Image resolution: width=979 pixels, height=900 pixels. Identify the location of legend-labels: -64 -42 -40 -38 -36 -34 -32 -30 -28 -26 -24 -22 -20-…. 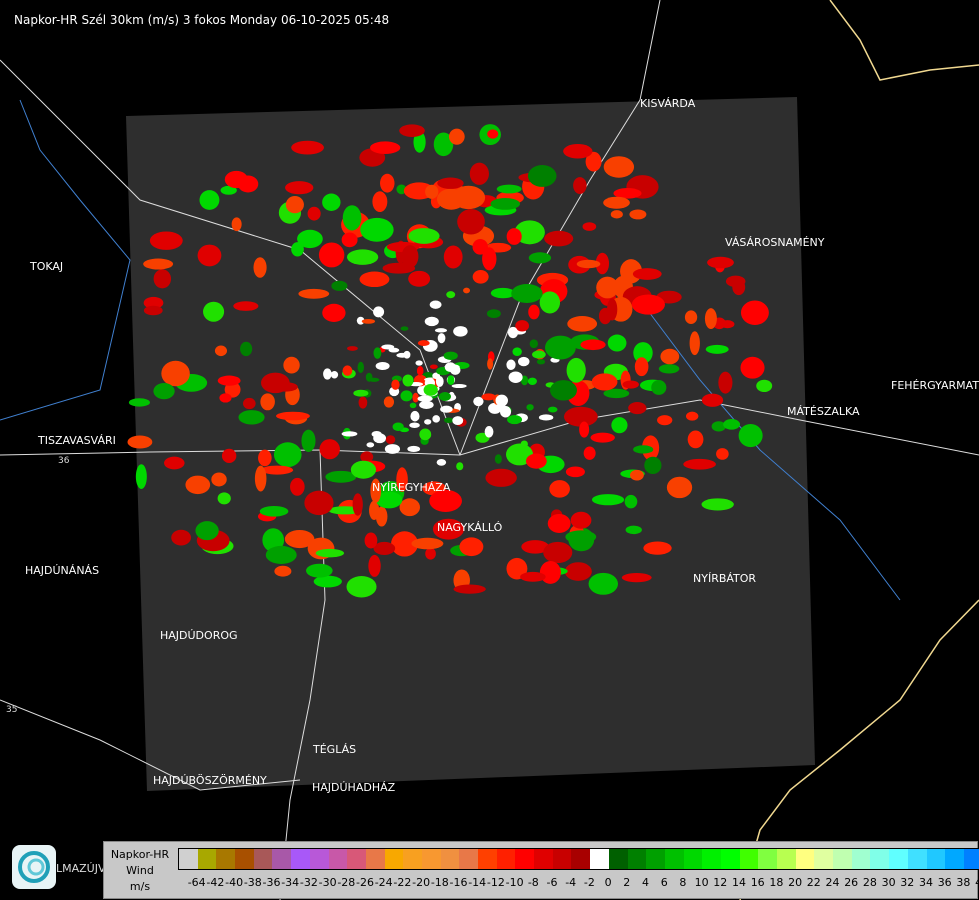
(578, 883).